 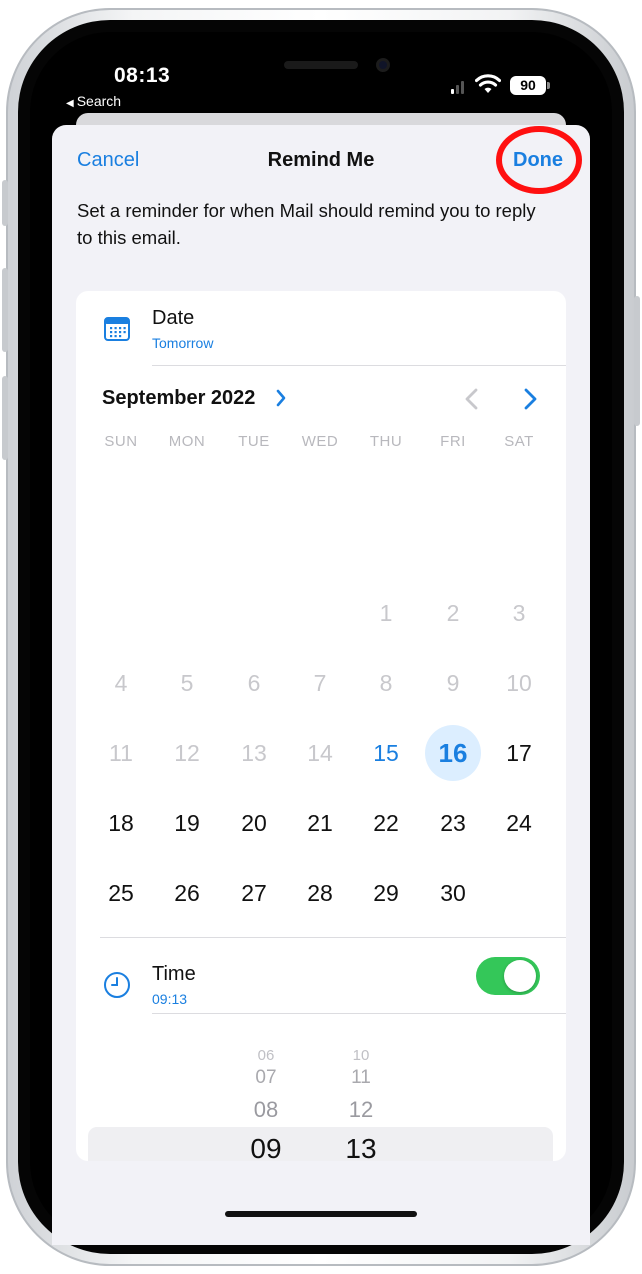 What do you see at coordinates (453, 823) in the screenshot?
I see `calendar-day: 23` at bounding box center [453, 823].